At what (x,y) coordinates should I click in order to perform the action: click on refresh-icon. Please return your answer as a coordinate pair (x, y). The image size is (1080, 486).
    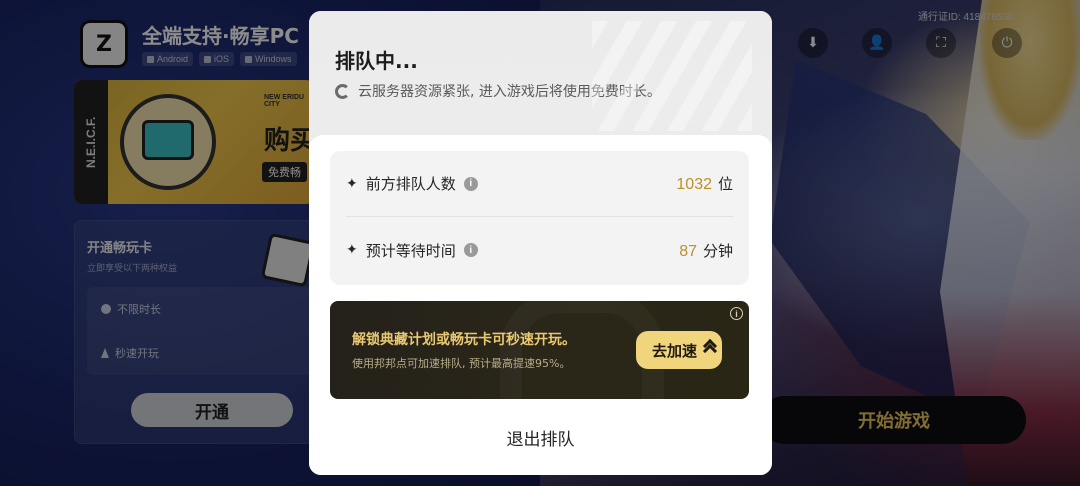
    Looking at the image, I should click on (342, 91).